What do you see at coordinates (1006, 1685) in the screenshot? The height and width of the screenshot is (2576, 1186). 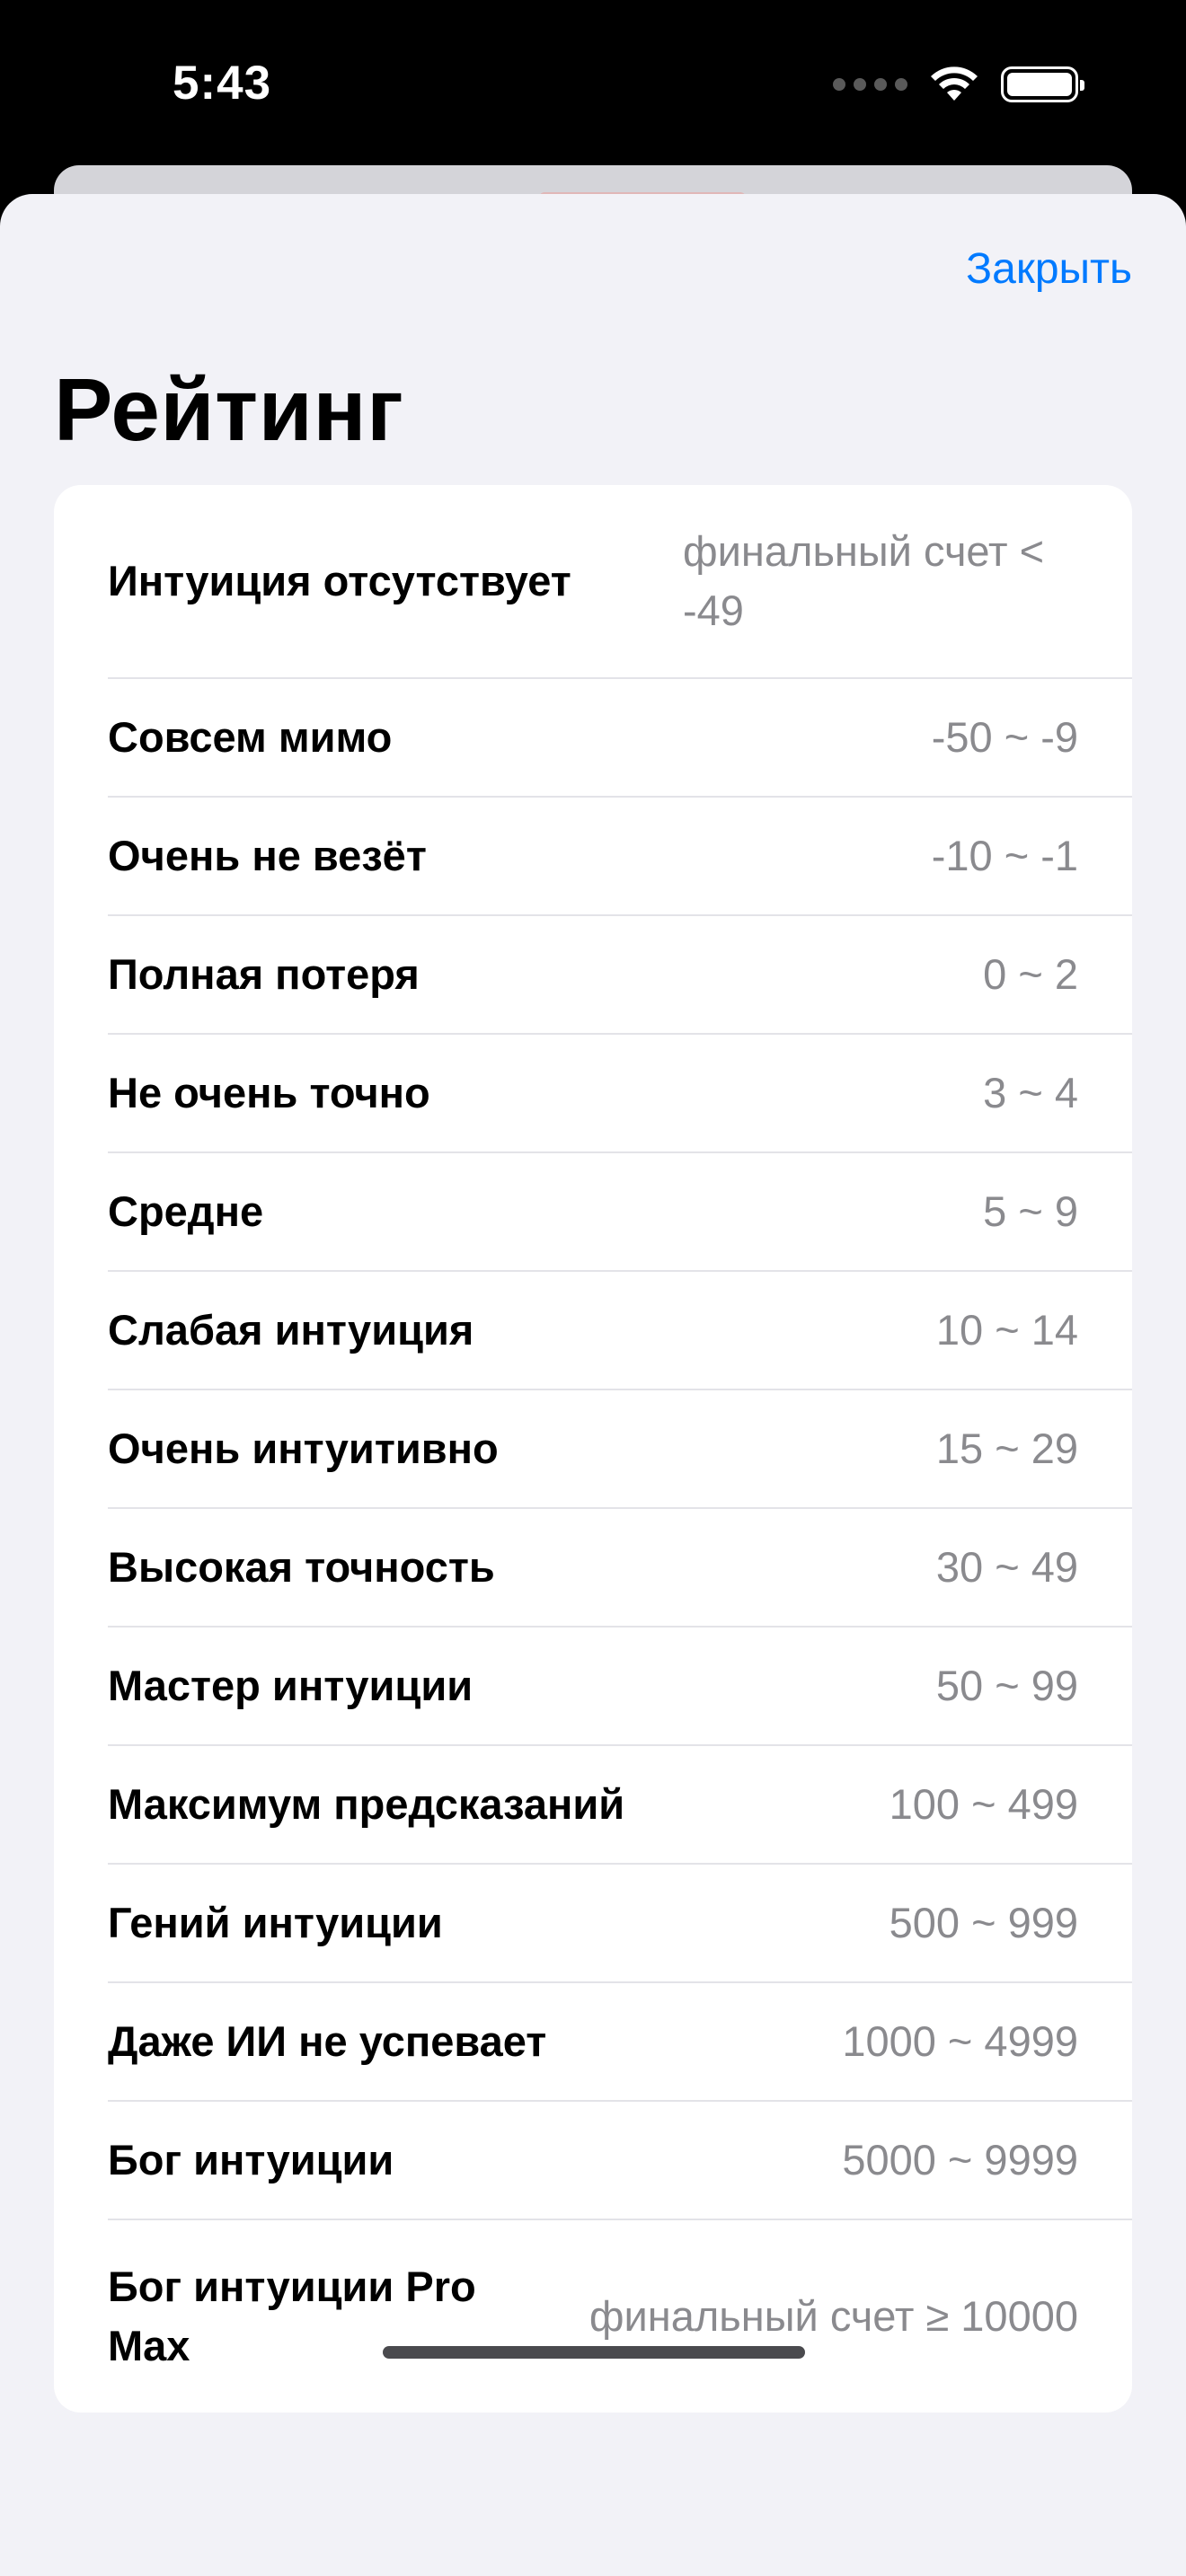 I see `rating-range: 50 ~ 99` at bounding box center [1006, 1685].